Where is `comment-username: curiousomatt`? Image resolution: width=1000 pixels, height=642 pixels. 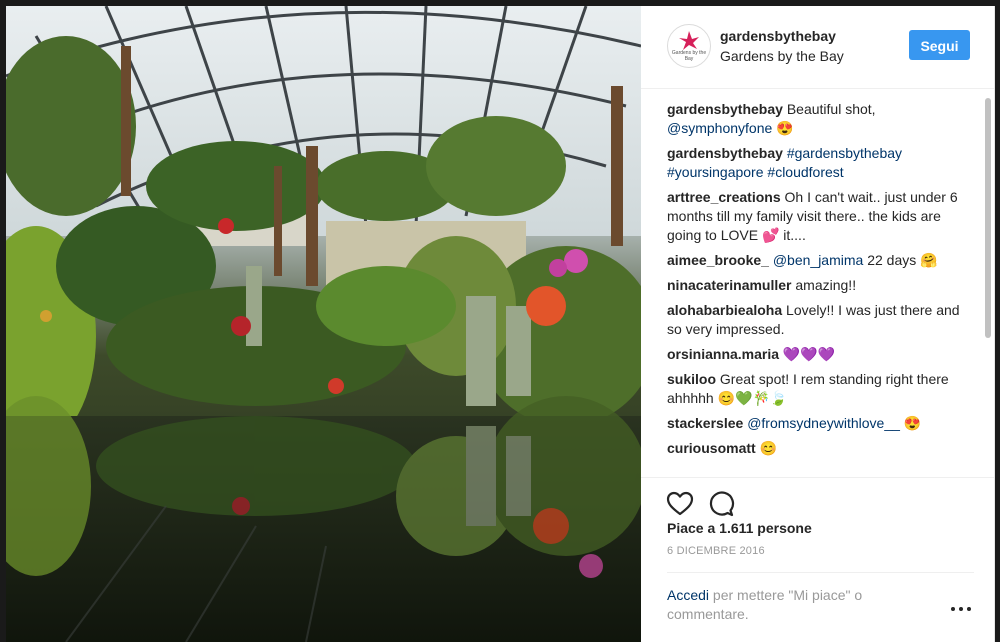
comment-username: curiousomatt is located at coordinates (711, 448).